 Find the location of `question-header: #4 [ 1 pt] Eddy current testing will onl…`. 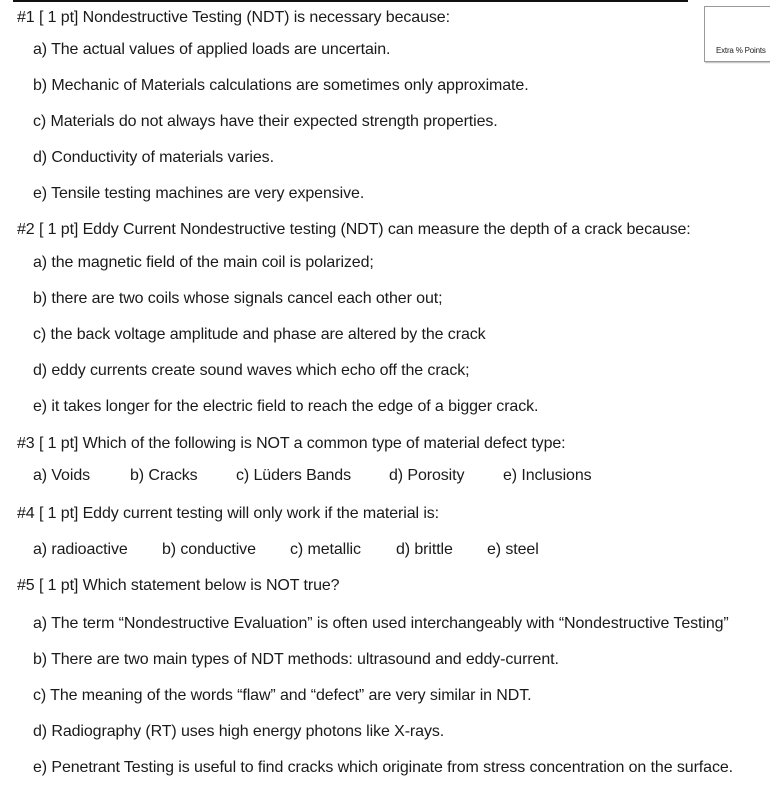

question-header: #4 [ 1 pt] Eddy current testing will onl… is located at coordinates (228, 513).